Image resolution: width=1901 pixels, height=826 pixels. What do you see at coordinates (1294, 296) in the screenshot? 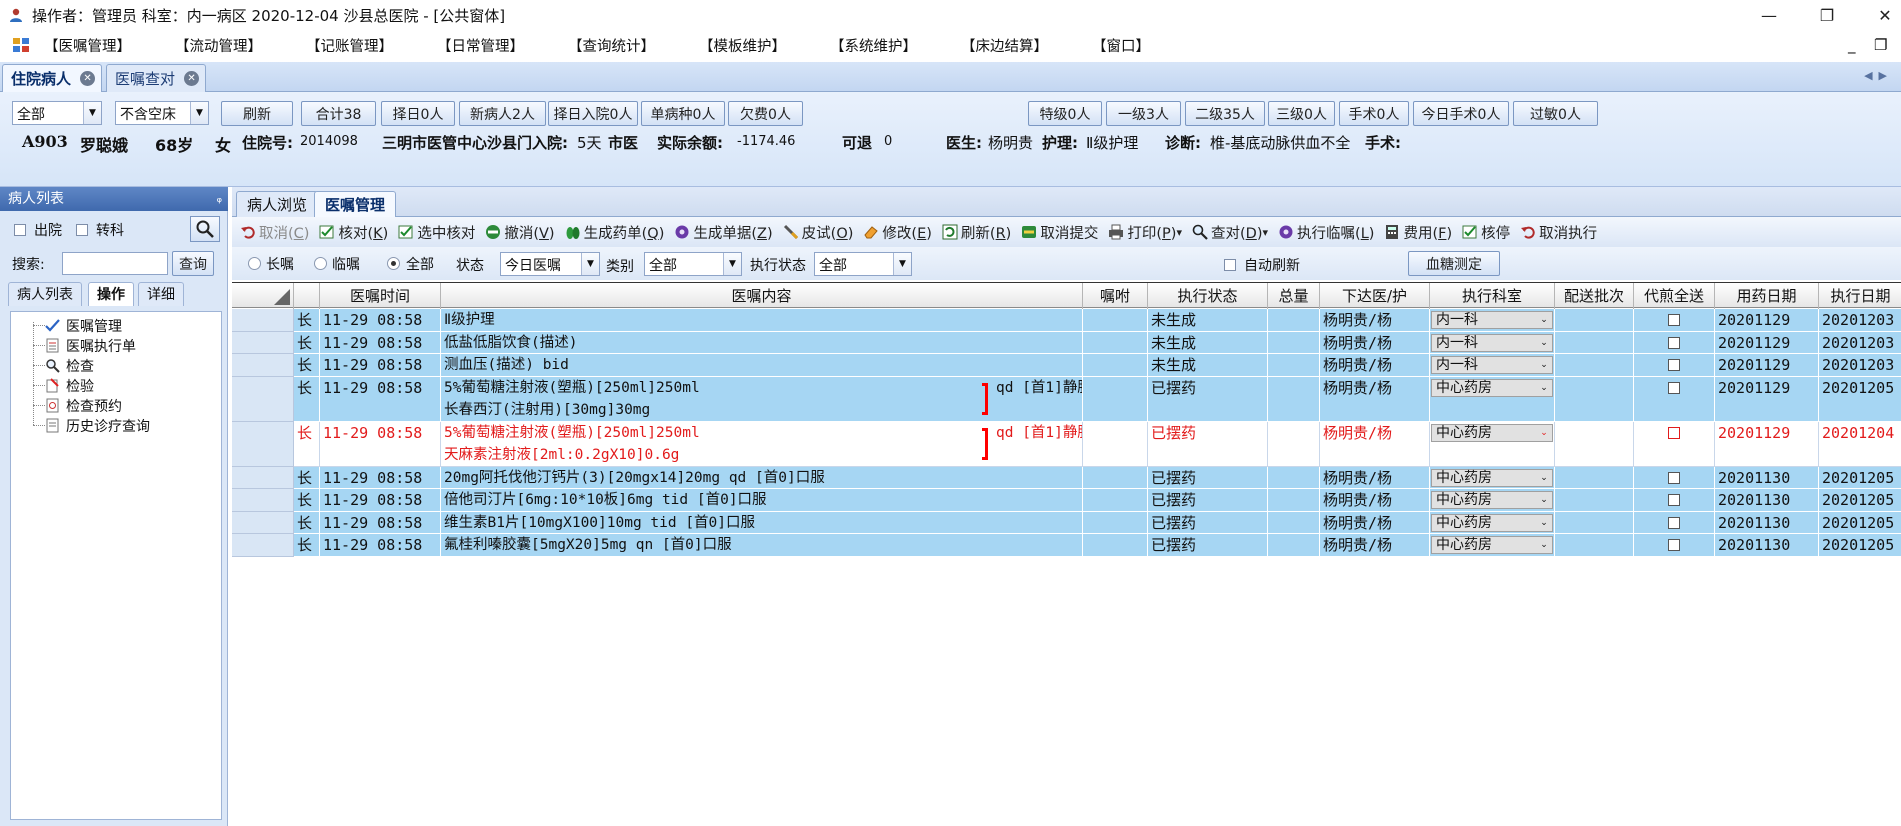
I see `column-header-4: 总量` at bounding box center [1294, 296].